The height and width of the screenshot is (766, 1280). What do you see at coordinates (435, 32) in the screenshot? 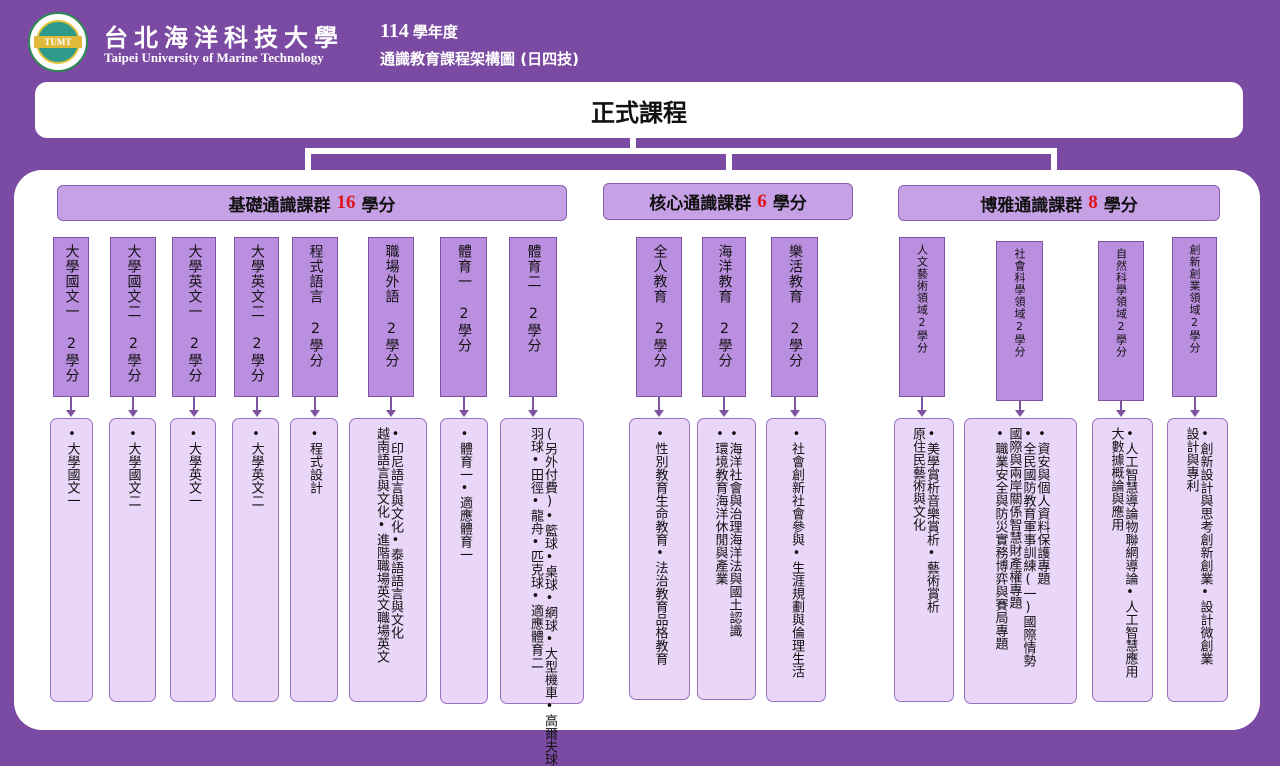
I see `year-label: 學年度` at bounding box center [435, 32].